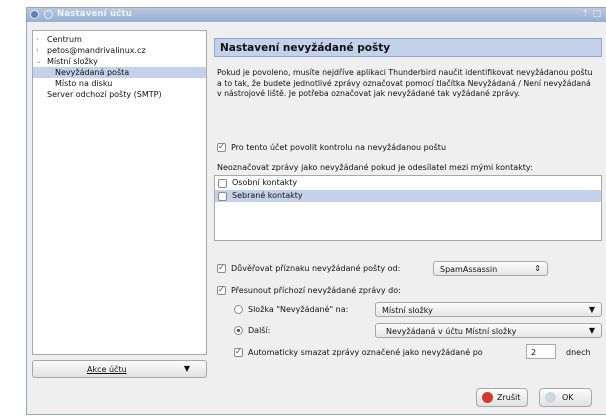 The height and width of the screenshot is (417, 606). Describe the element at coordinates (222, 183) in the screenshot. I see `personal-contacts-checkbox` at that location.